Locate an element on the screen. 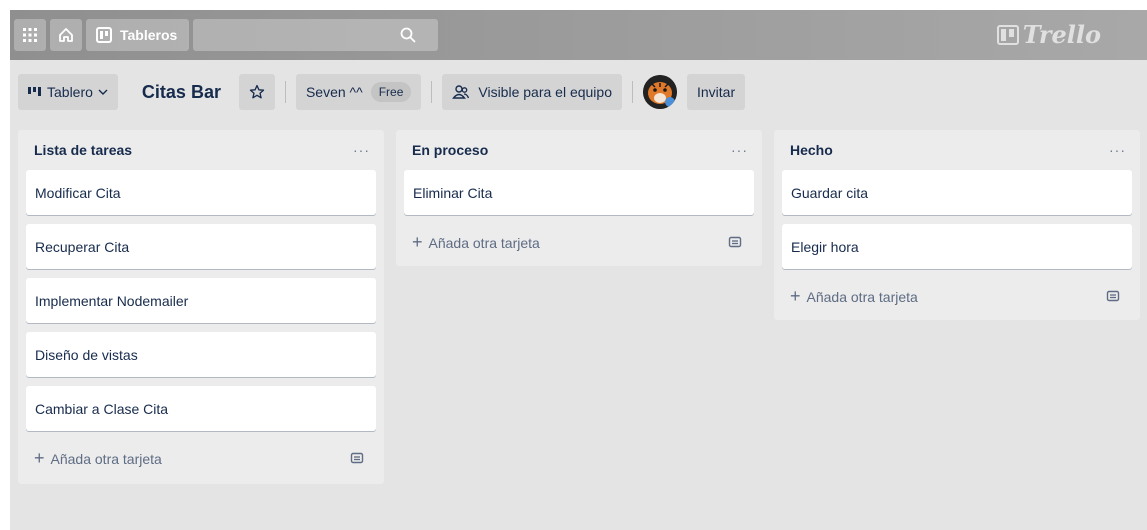 Image resolution: width=1147 pixels, height=530 pixels. member-avatar is located at coordinates (660, 92).